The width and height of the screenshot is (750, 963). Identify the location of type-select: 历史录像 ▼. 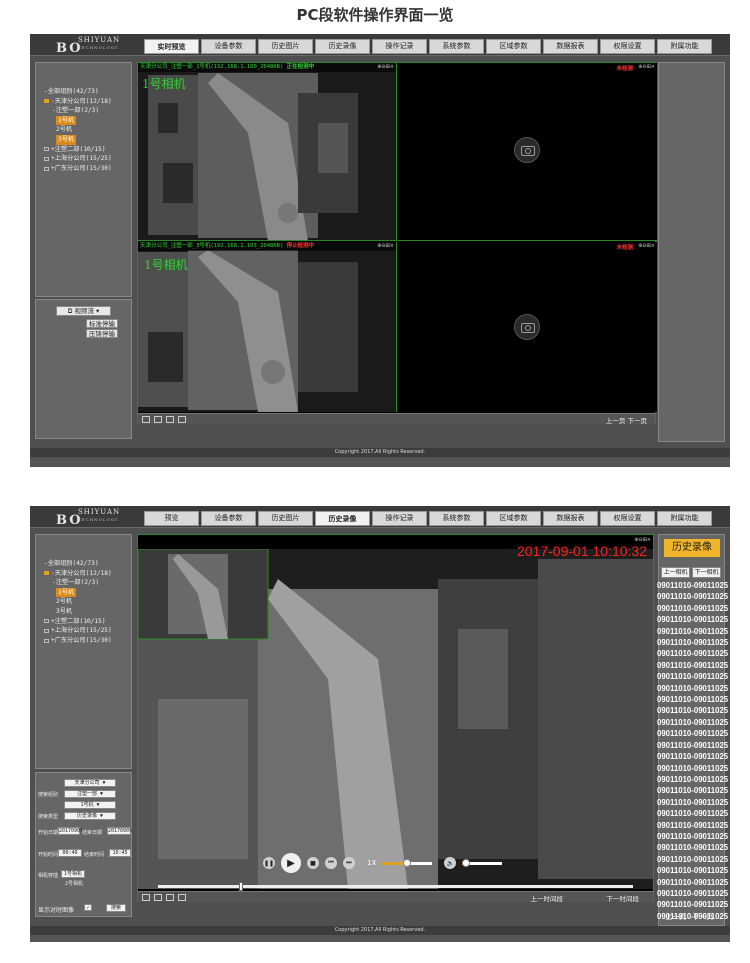
(90, 816).